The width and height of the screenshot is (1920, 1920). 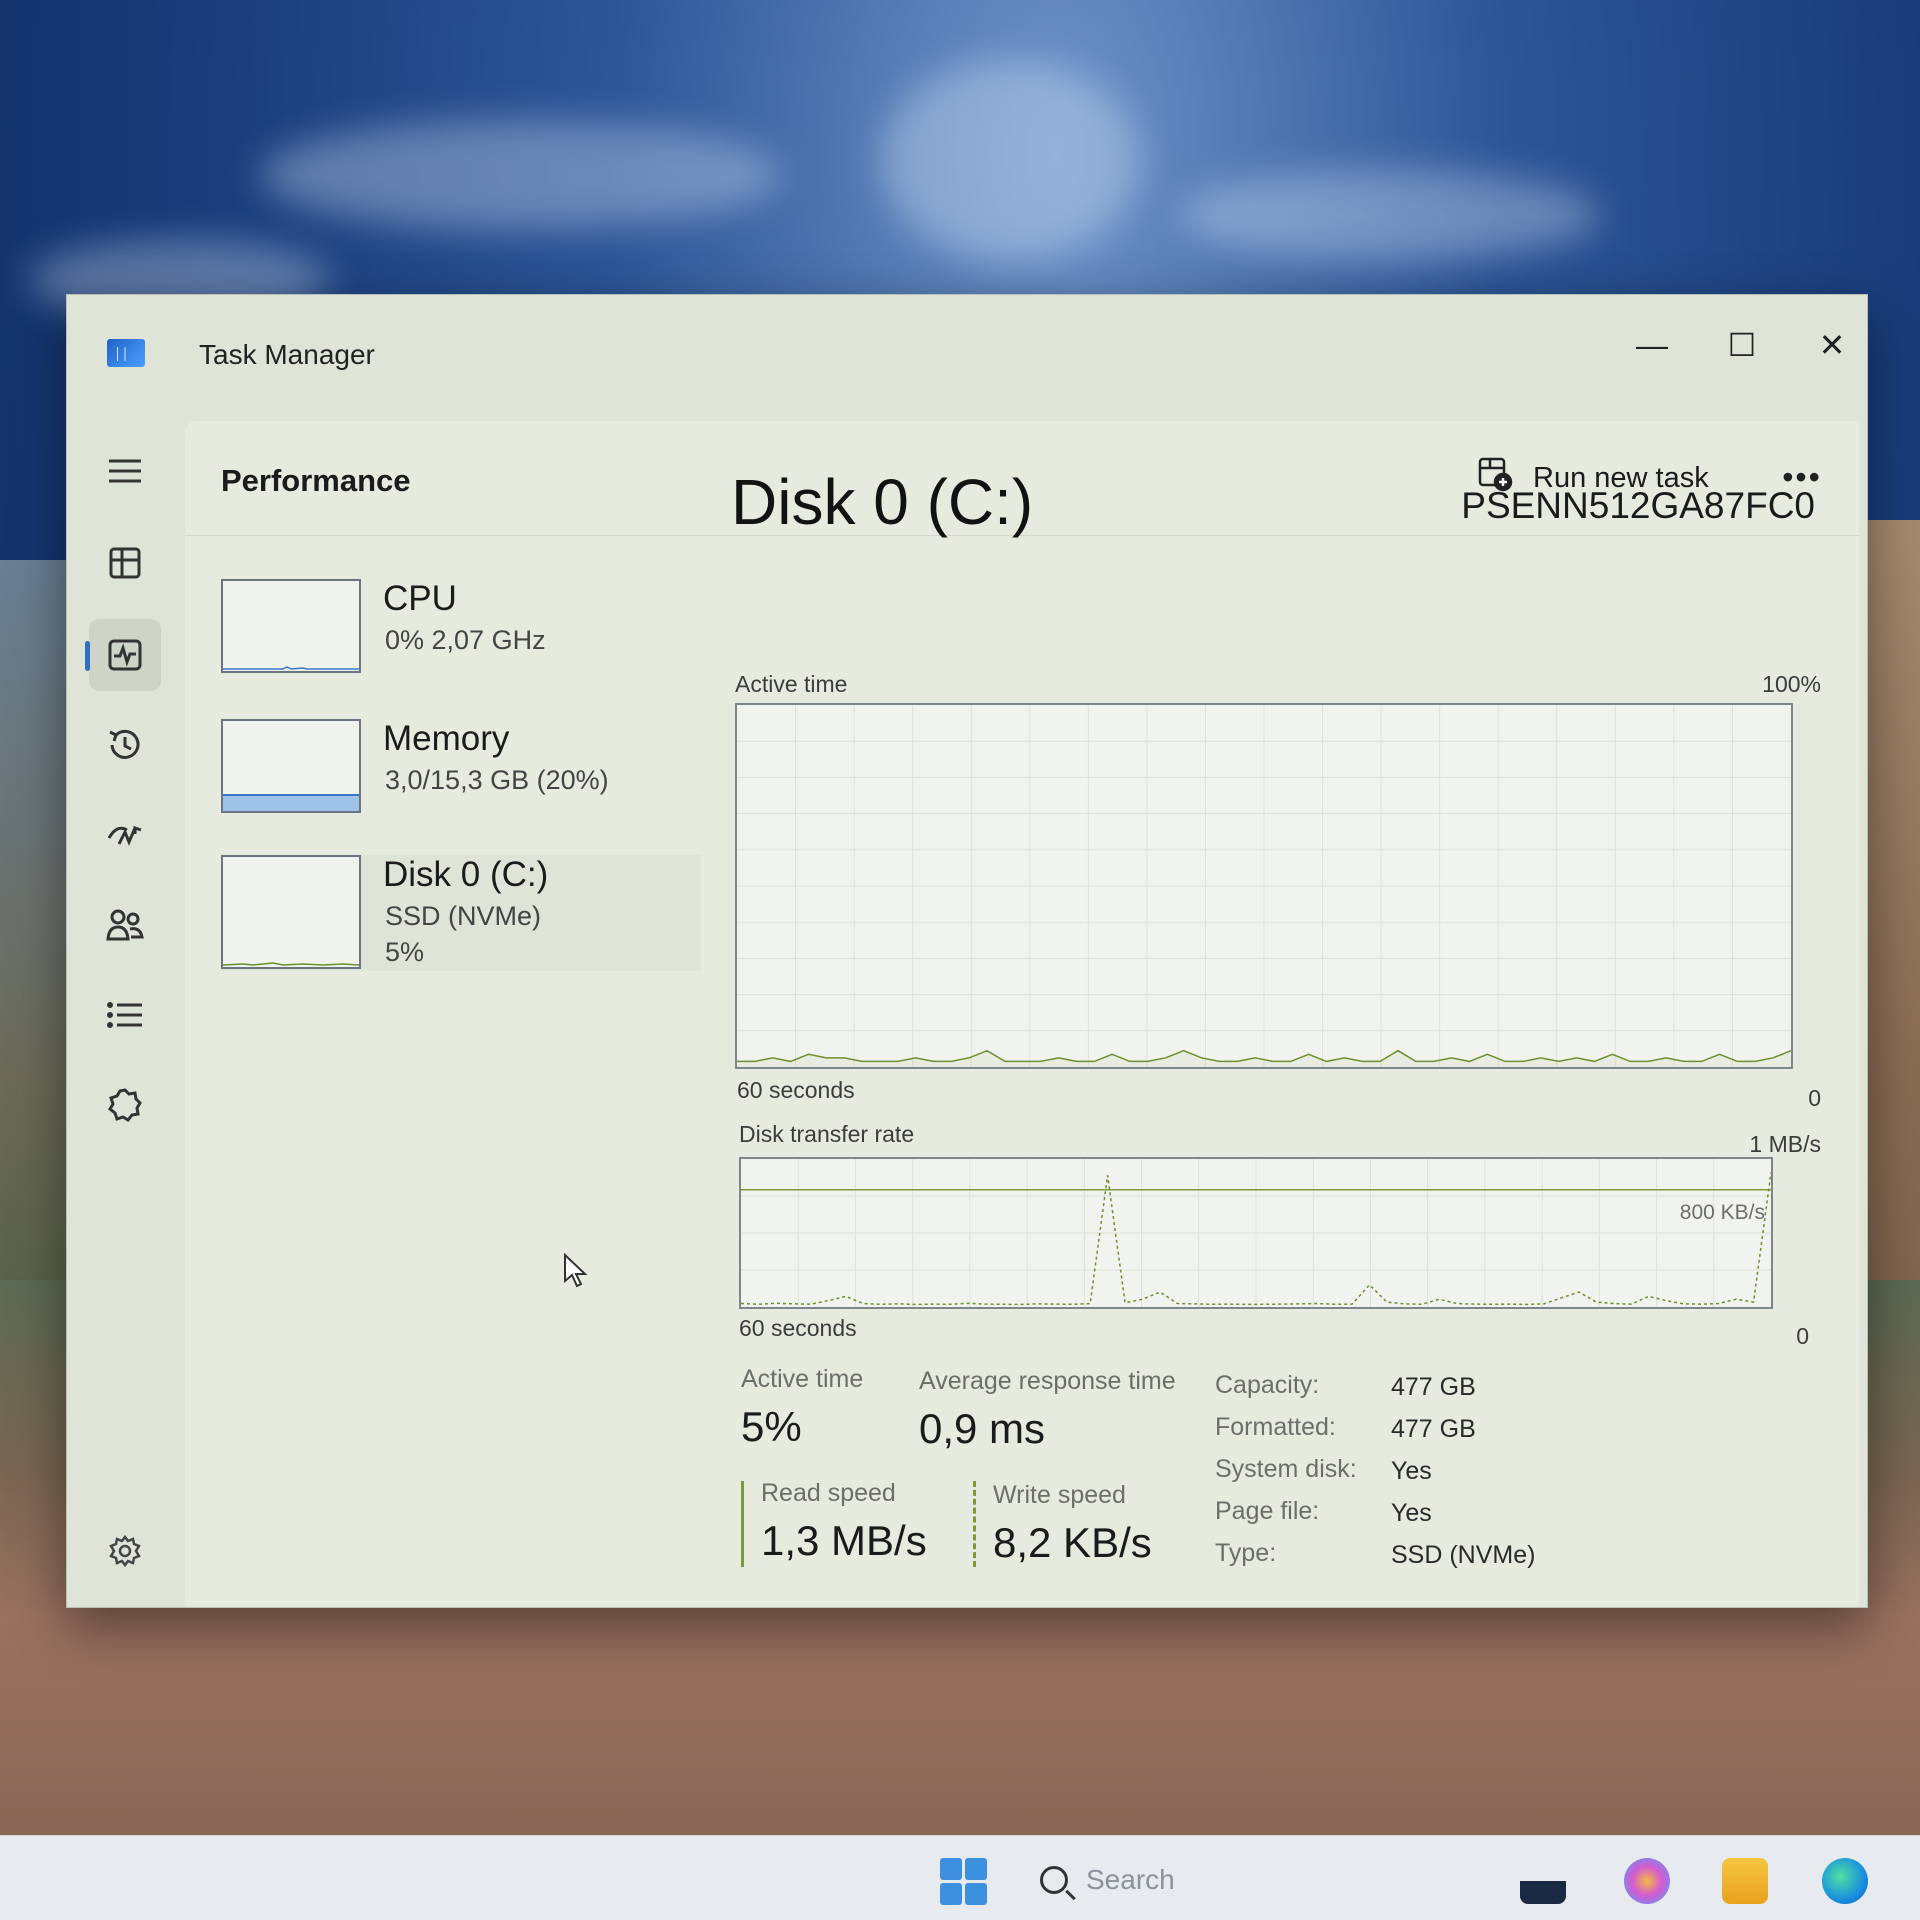 What do you see at coordinates (1652, 345) in the screenshot?
I see `minimize-button: —` at bounding box center [1652, 345].